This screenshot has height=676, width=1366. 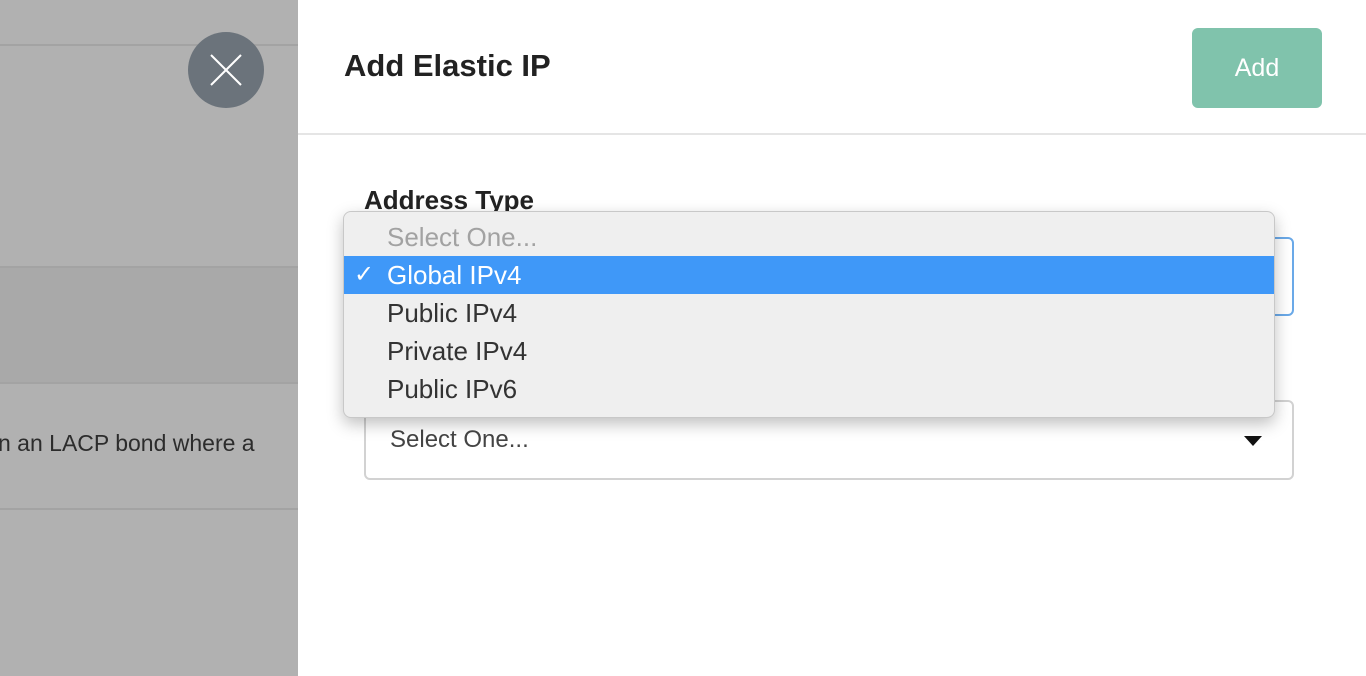 I want to click on chevron-down-icon, so click(x=1253, y=441).